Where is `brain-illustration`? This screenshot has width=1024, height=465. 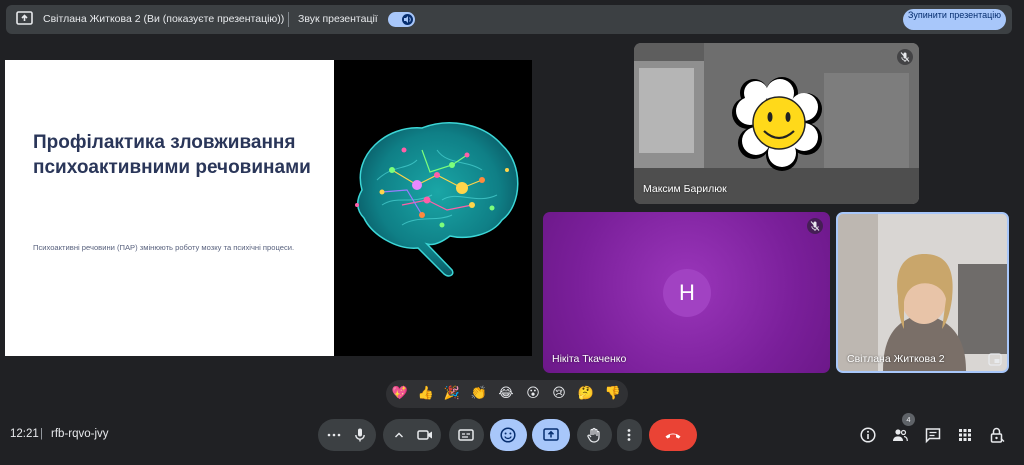 brain-illustration is located at coordinates (437, 199).